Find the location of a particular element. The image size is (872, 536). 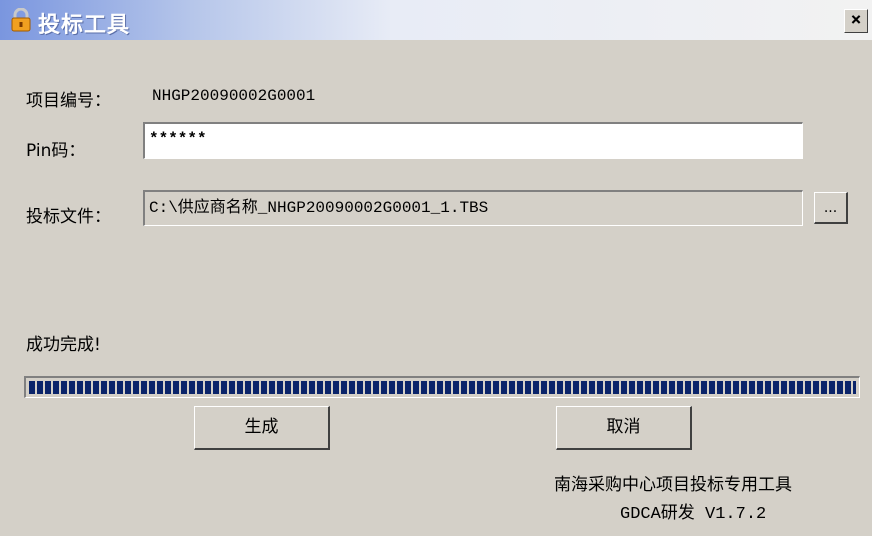

pin-label: Pin码： is located at coordinates (56, 151).